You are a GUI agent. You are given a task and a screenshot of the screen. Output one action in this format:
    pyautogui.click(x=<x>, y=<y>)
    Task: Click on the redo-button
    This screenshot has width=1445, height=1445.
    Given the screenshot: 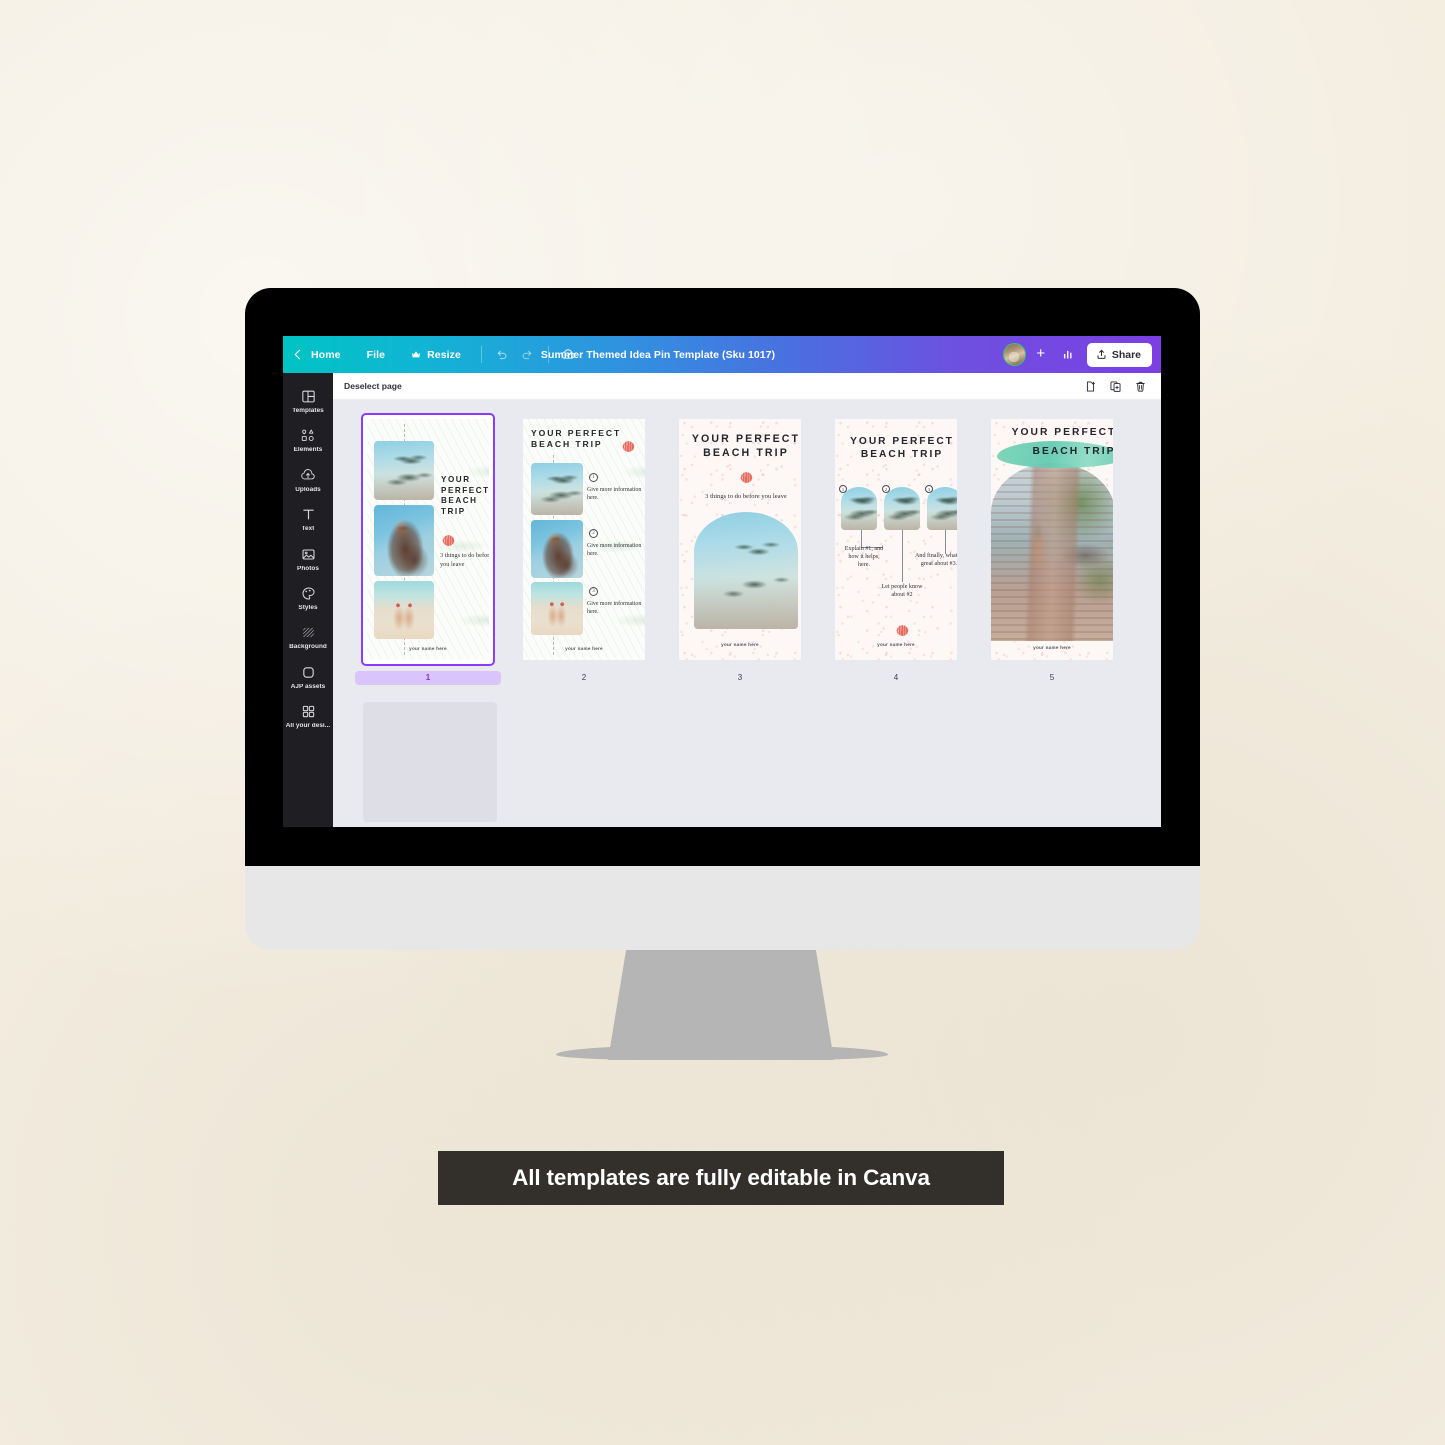 What is the action you would take?
    pyautogui.click(x=528, y=355)
    